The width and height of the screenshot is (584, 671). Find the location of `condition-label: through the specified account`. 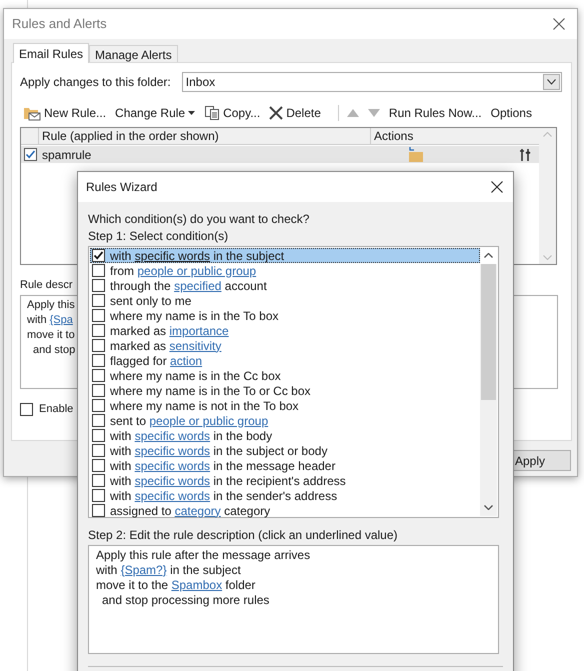

condition-label: through the specified account is located at coordinates (188, 285).